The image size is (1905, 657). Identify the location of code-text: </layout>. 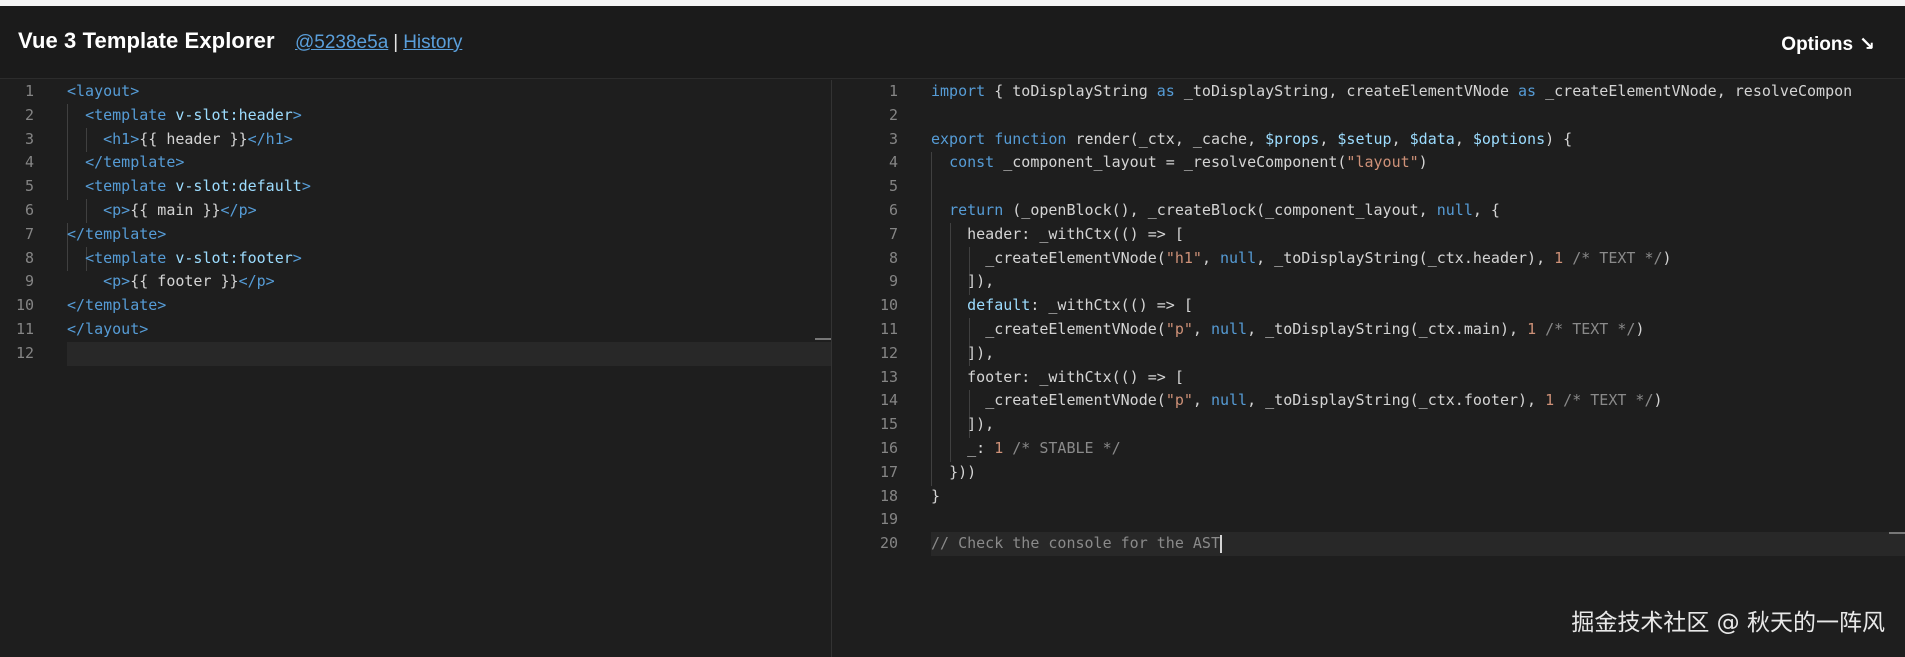
(108, 329).